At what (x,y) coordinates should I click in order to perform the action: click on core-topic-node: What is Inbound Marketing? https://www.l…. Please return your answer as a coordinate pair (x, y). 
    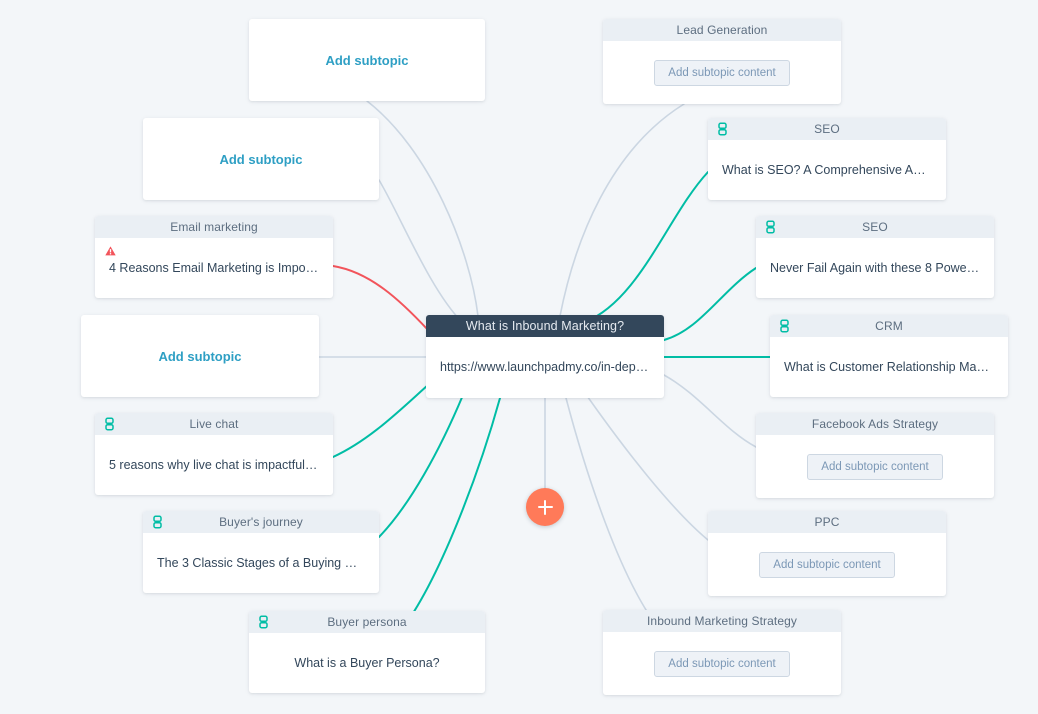
    Looking at the image, I should click on (545, 356).